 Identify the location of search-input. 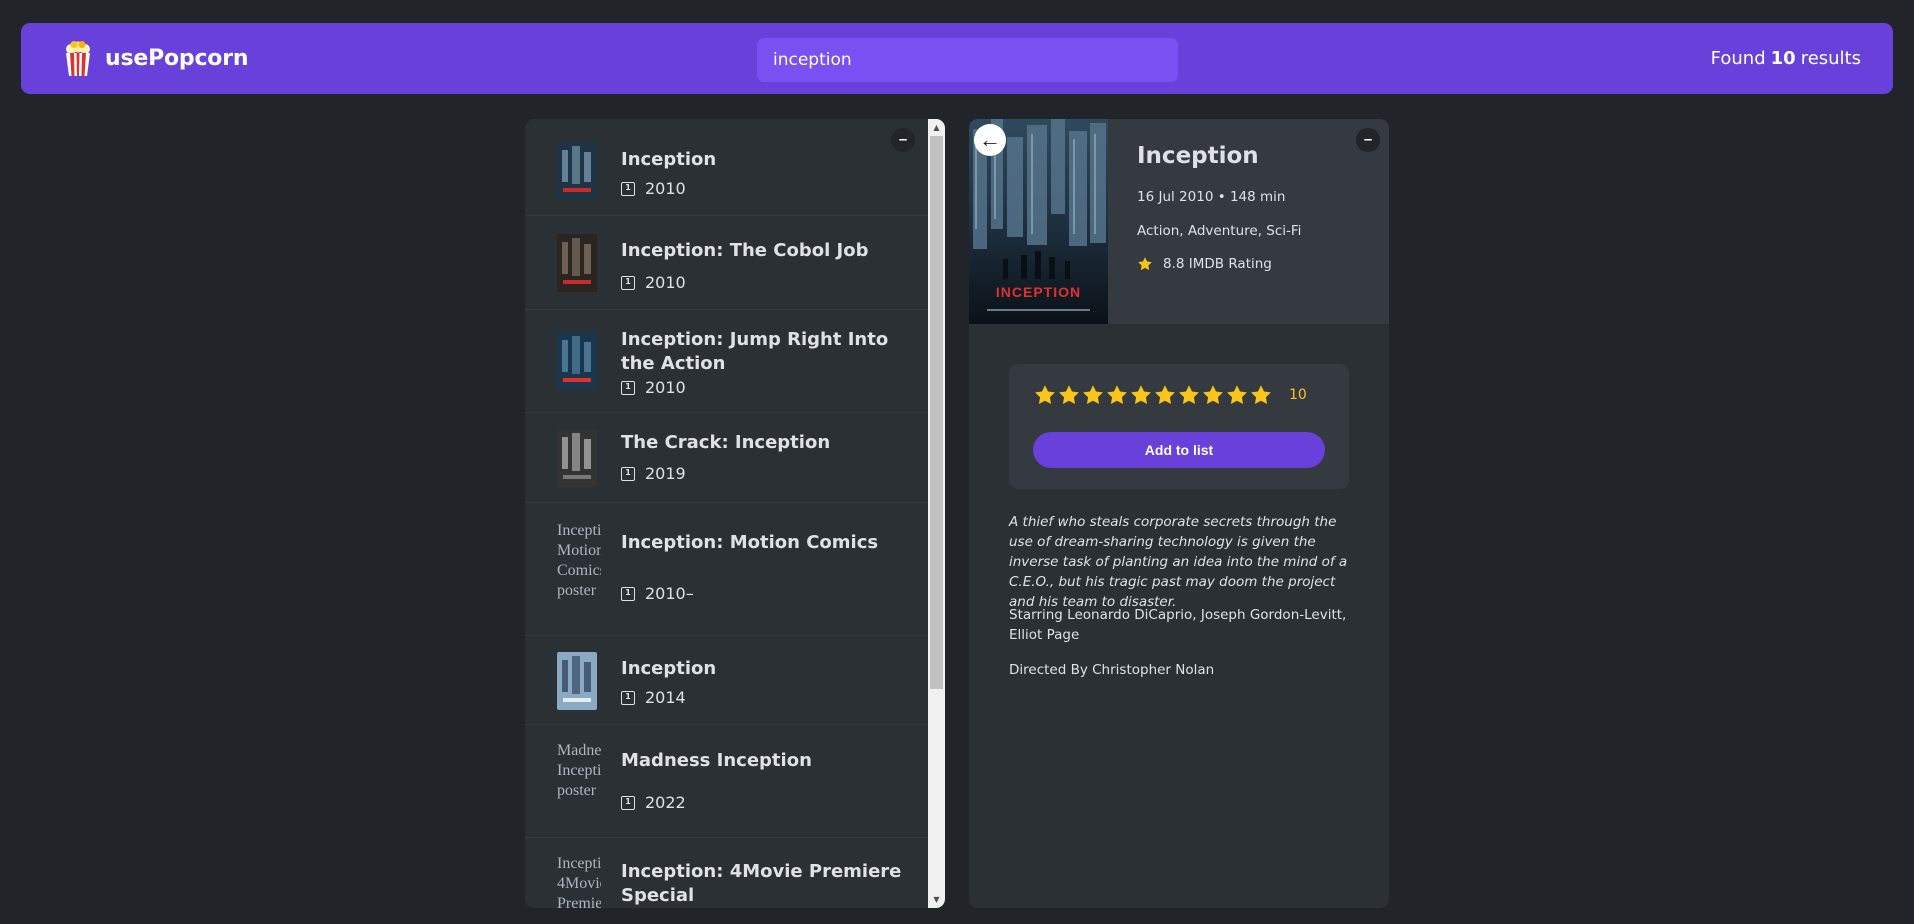
(967, 60).